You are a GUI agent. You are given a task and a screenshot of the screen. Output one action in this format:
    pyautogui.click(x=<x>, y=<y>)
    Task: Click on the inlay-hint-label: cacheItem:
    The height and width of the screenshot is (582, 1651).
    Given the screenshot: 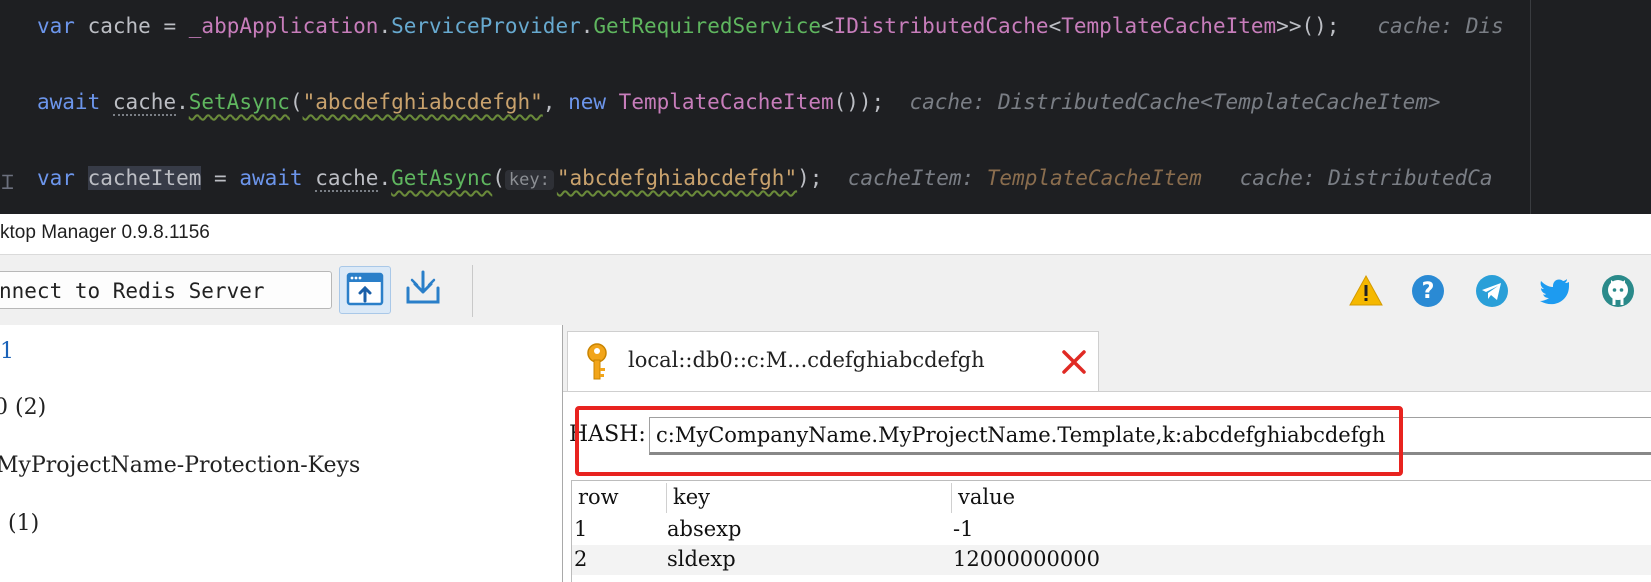 What is the action you would take?
    pyautogui.click(x=911, y=178)
    